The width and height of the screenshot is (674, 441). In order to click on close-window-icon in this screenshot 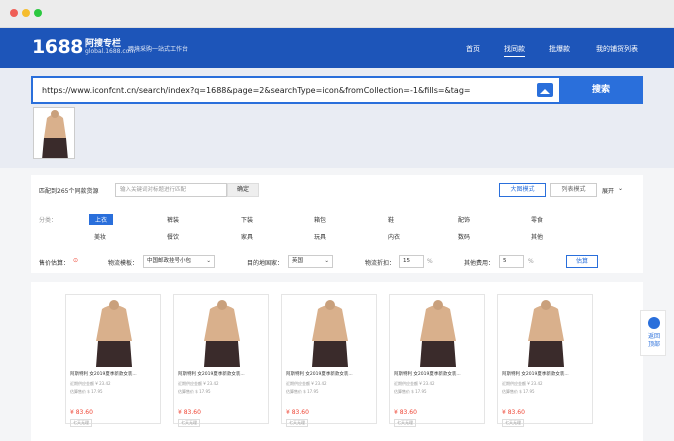, I will do `click(14, 13)`.